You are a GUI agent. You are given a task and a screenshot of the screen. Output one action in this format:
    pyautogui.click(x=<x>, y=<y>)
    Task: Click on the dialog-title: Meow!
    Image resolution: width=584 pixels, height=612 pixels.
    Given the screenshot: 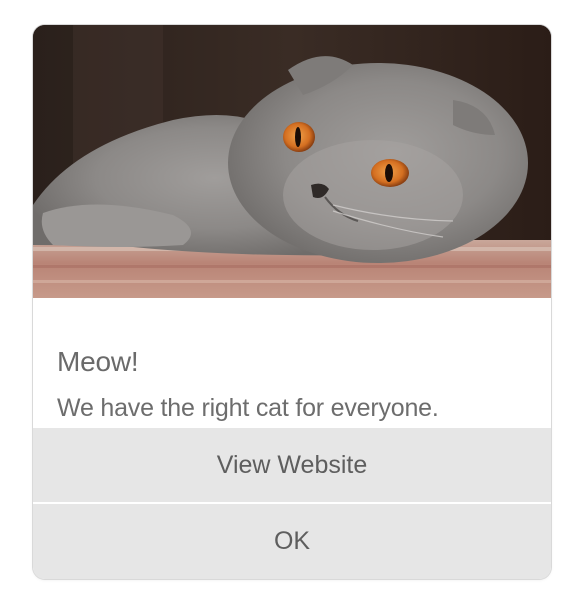 What is the action you would take?
    pyautogui.click(x=98, y=361)
    